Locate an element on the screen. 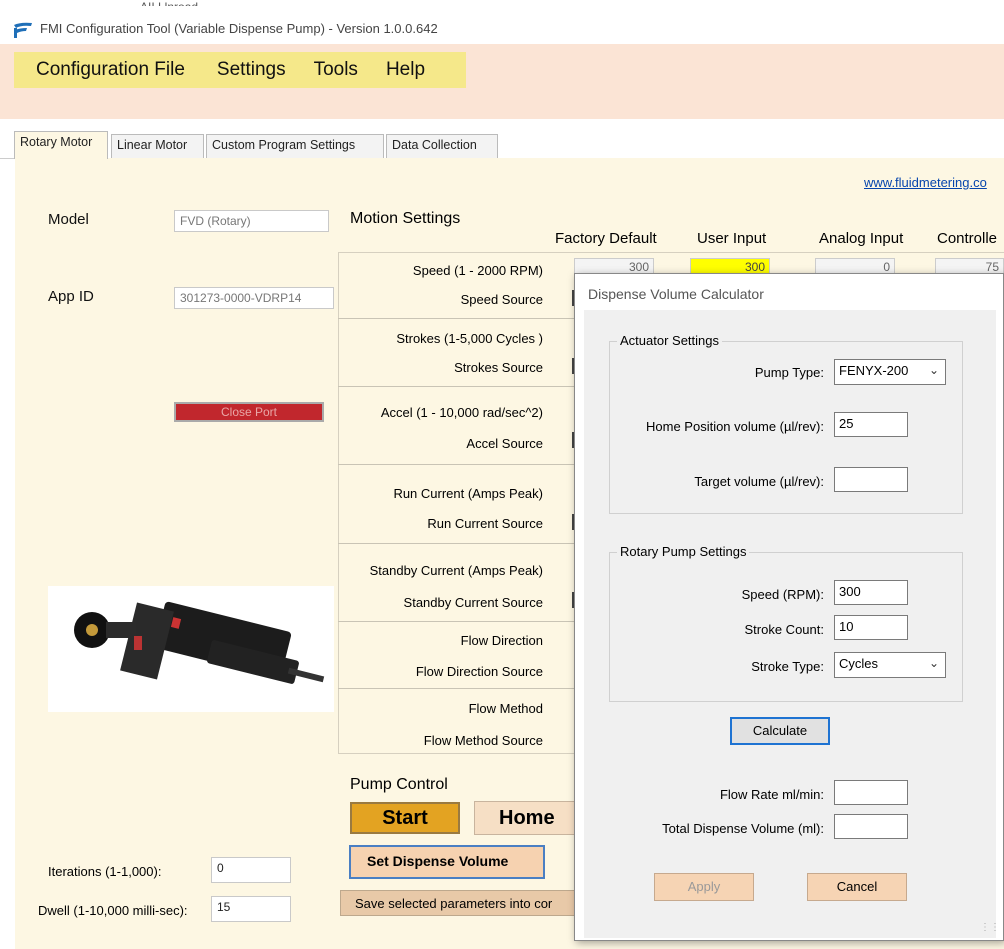 The image size is (1004, 949). speed-source-label: Speed Source is located at coordinates (501, 299).